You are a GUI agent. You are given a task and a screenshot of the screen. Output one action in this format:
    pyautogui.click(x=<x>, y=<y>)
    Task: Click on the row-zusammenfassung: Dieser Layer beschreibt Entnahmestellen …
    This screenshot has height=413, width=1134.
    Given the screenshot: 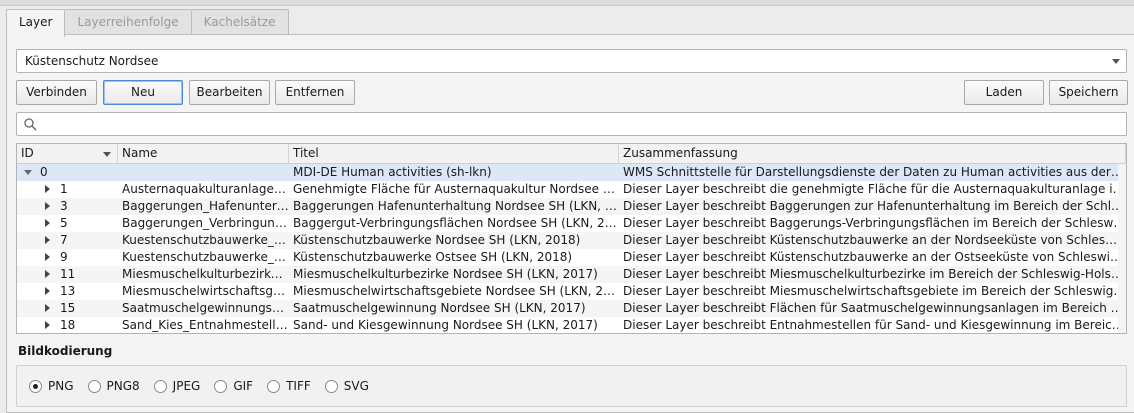 What is the action you would take?
    pyautogui.click(x=874, y=325)
    